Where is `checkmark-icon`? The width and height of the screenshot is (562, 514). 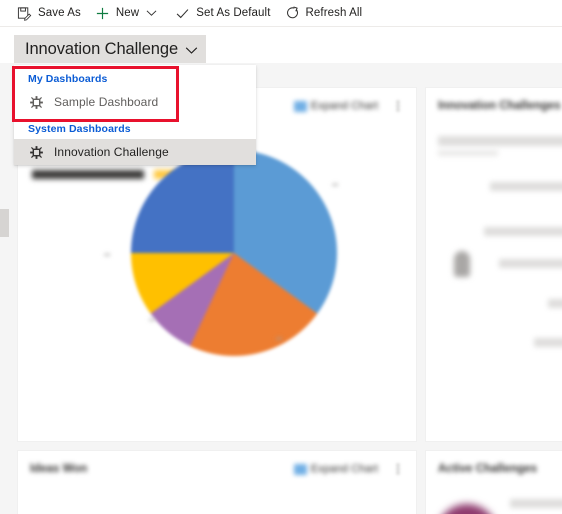
checkmark-icon is located at coordinates (182, 13).